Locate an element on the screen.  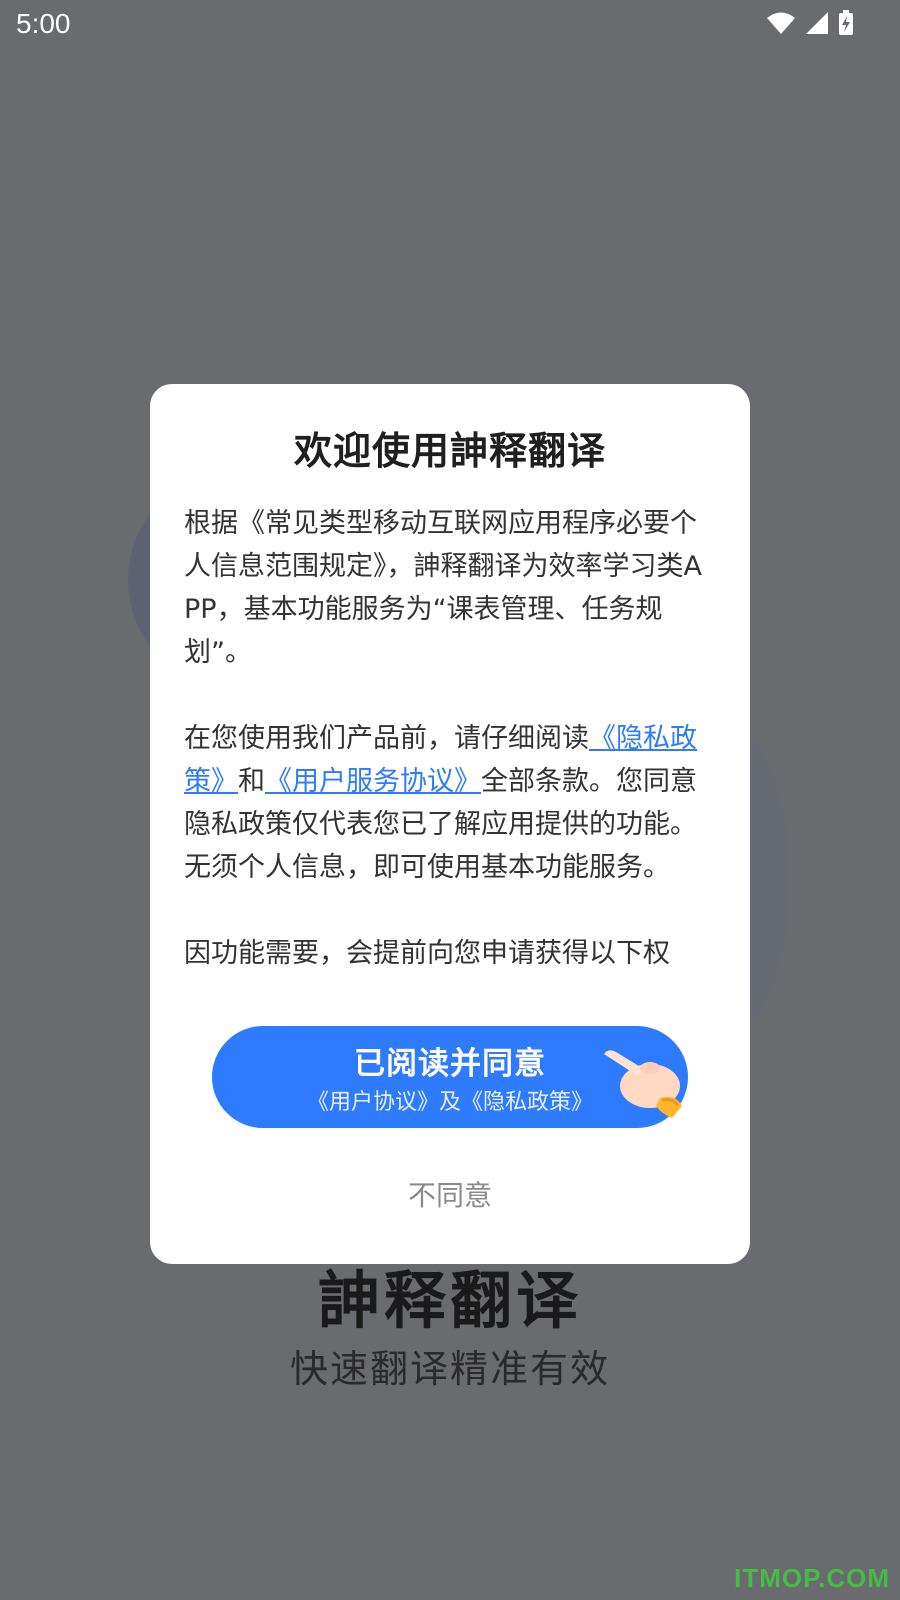
battery-icon is located at coordinates (846, 22).